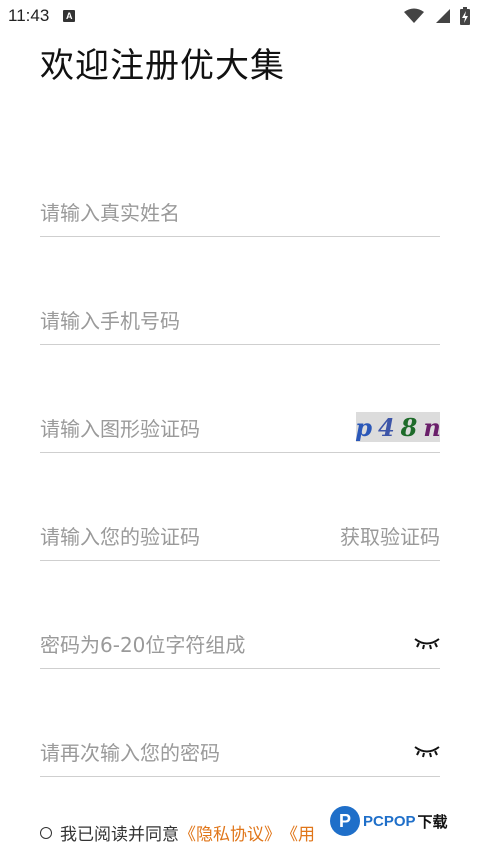 The image size is (480, 854). What do you see at coordinates (240, 427) in the screenshot?
I see `captcha-input: 请输入图形验证码 p 4 8 n` at bounding box center [240, 427].